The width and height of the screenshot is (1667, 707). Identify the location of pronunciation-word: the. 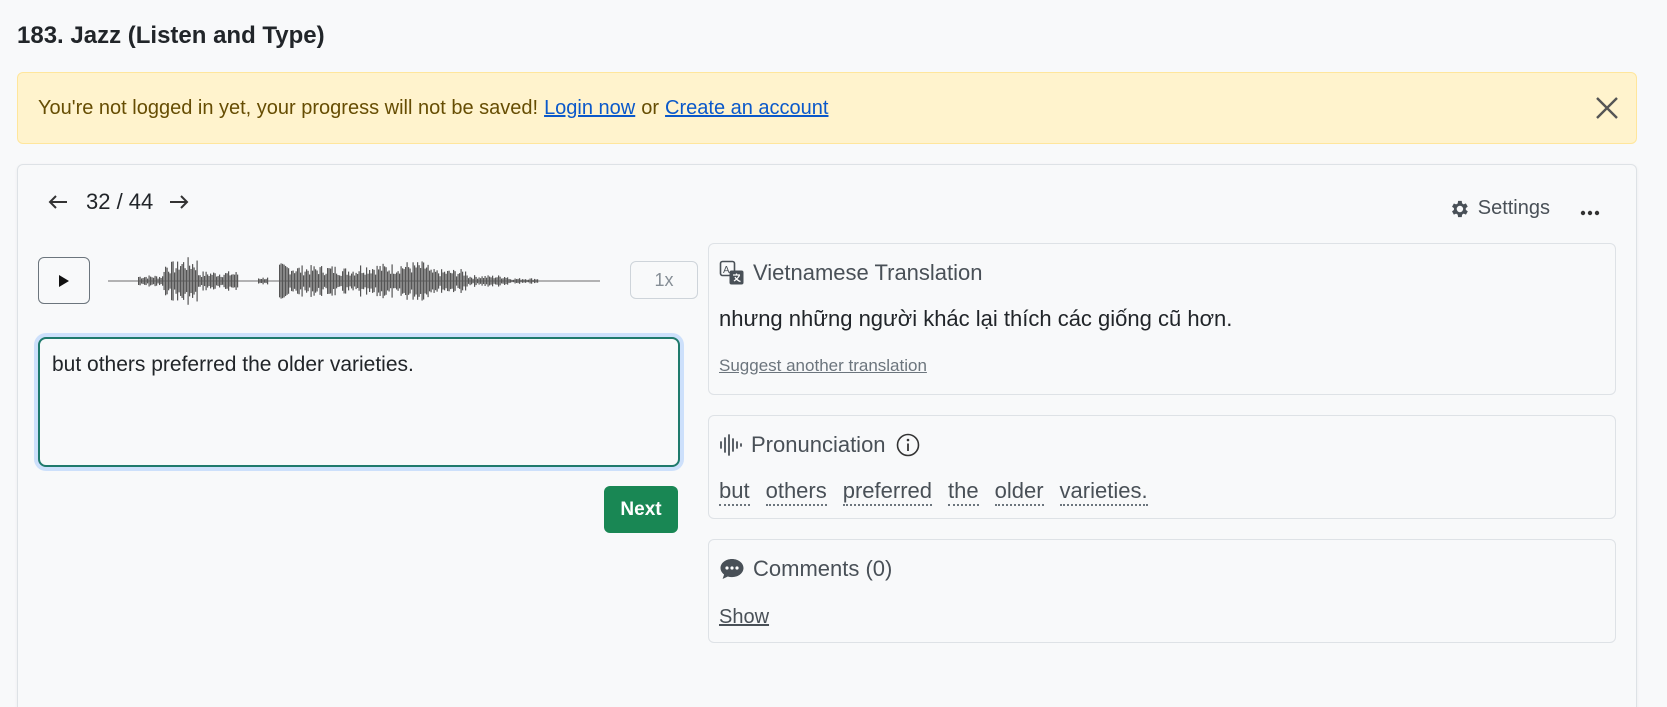
(963, 492).